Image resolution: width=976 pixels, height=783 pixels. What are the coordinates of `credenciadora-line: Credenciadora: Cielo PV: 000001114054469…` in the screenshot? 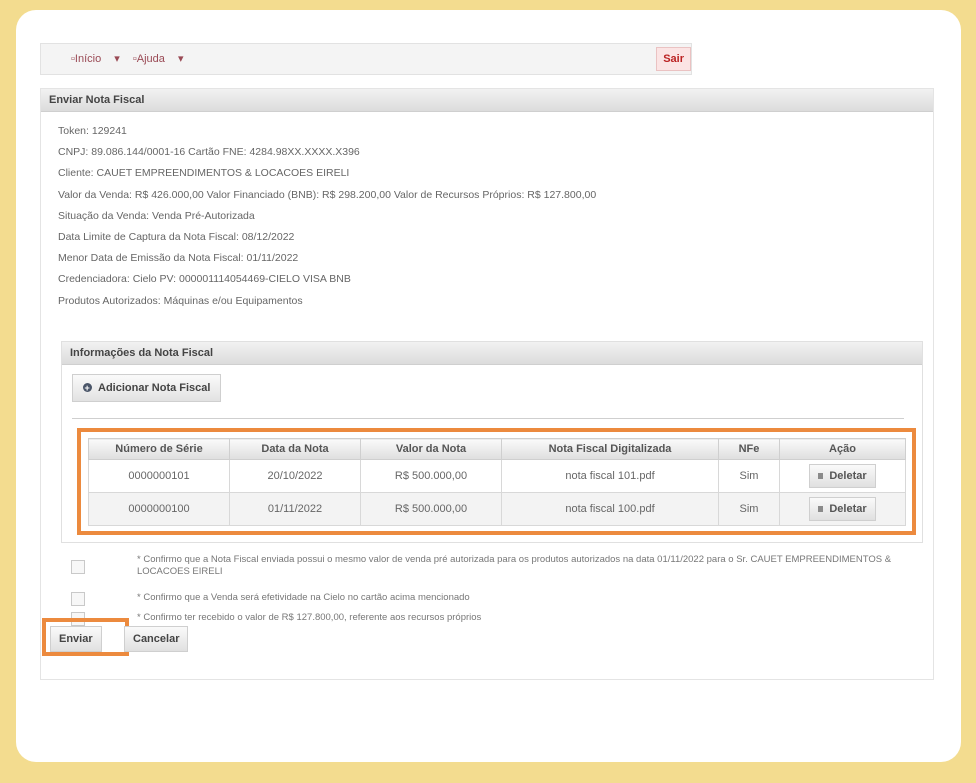 It's located at (204, 279).